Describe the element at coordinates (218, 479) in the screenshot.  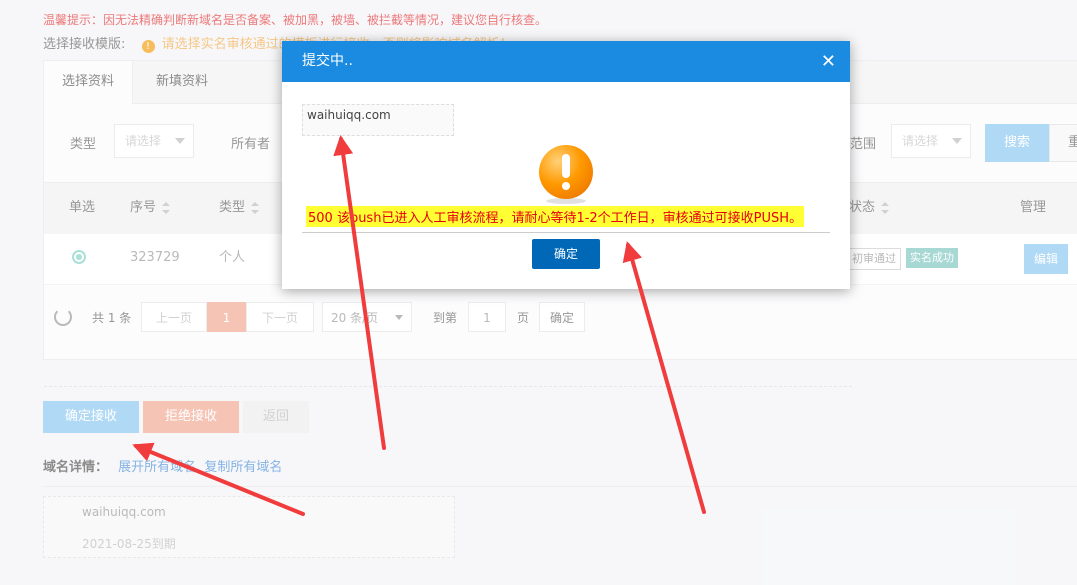
I see `arrow-to-accept-button` at that location.